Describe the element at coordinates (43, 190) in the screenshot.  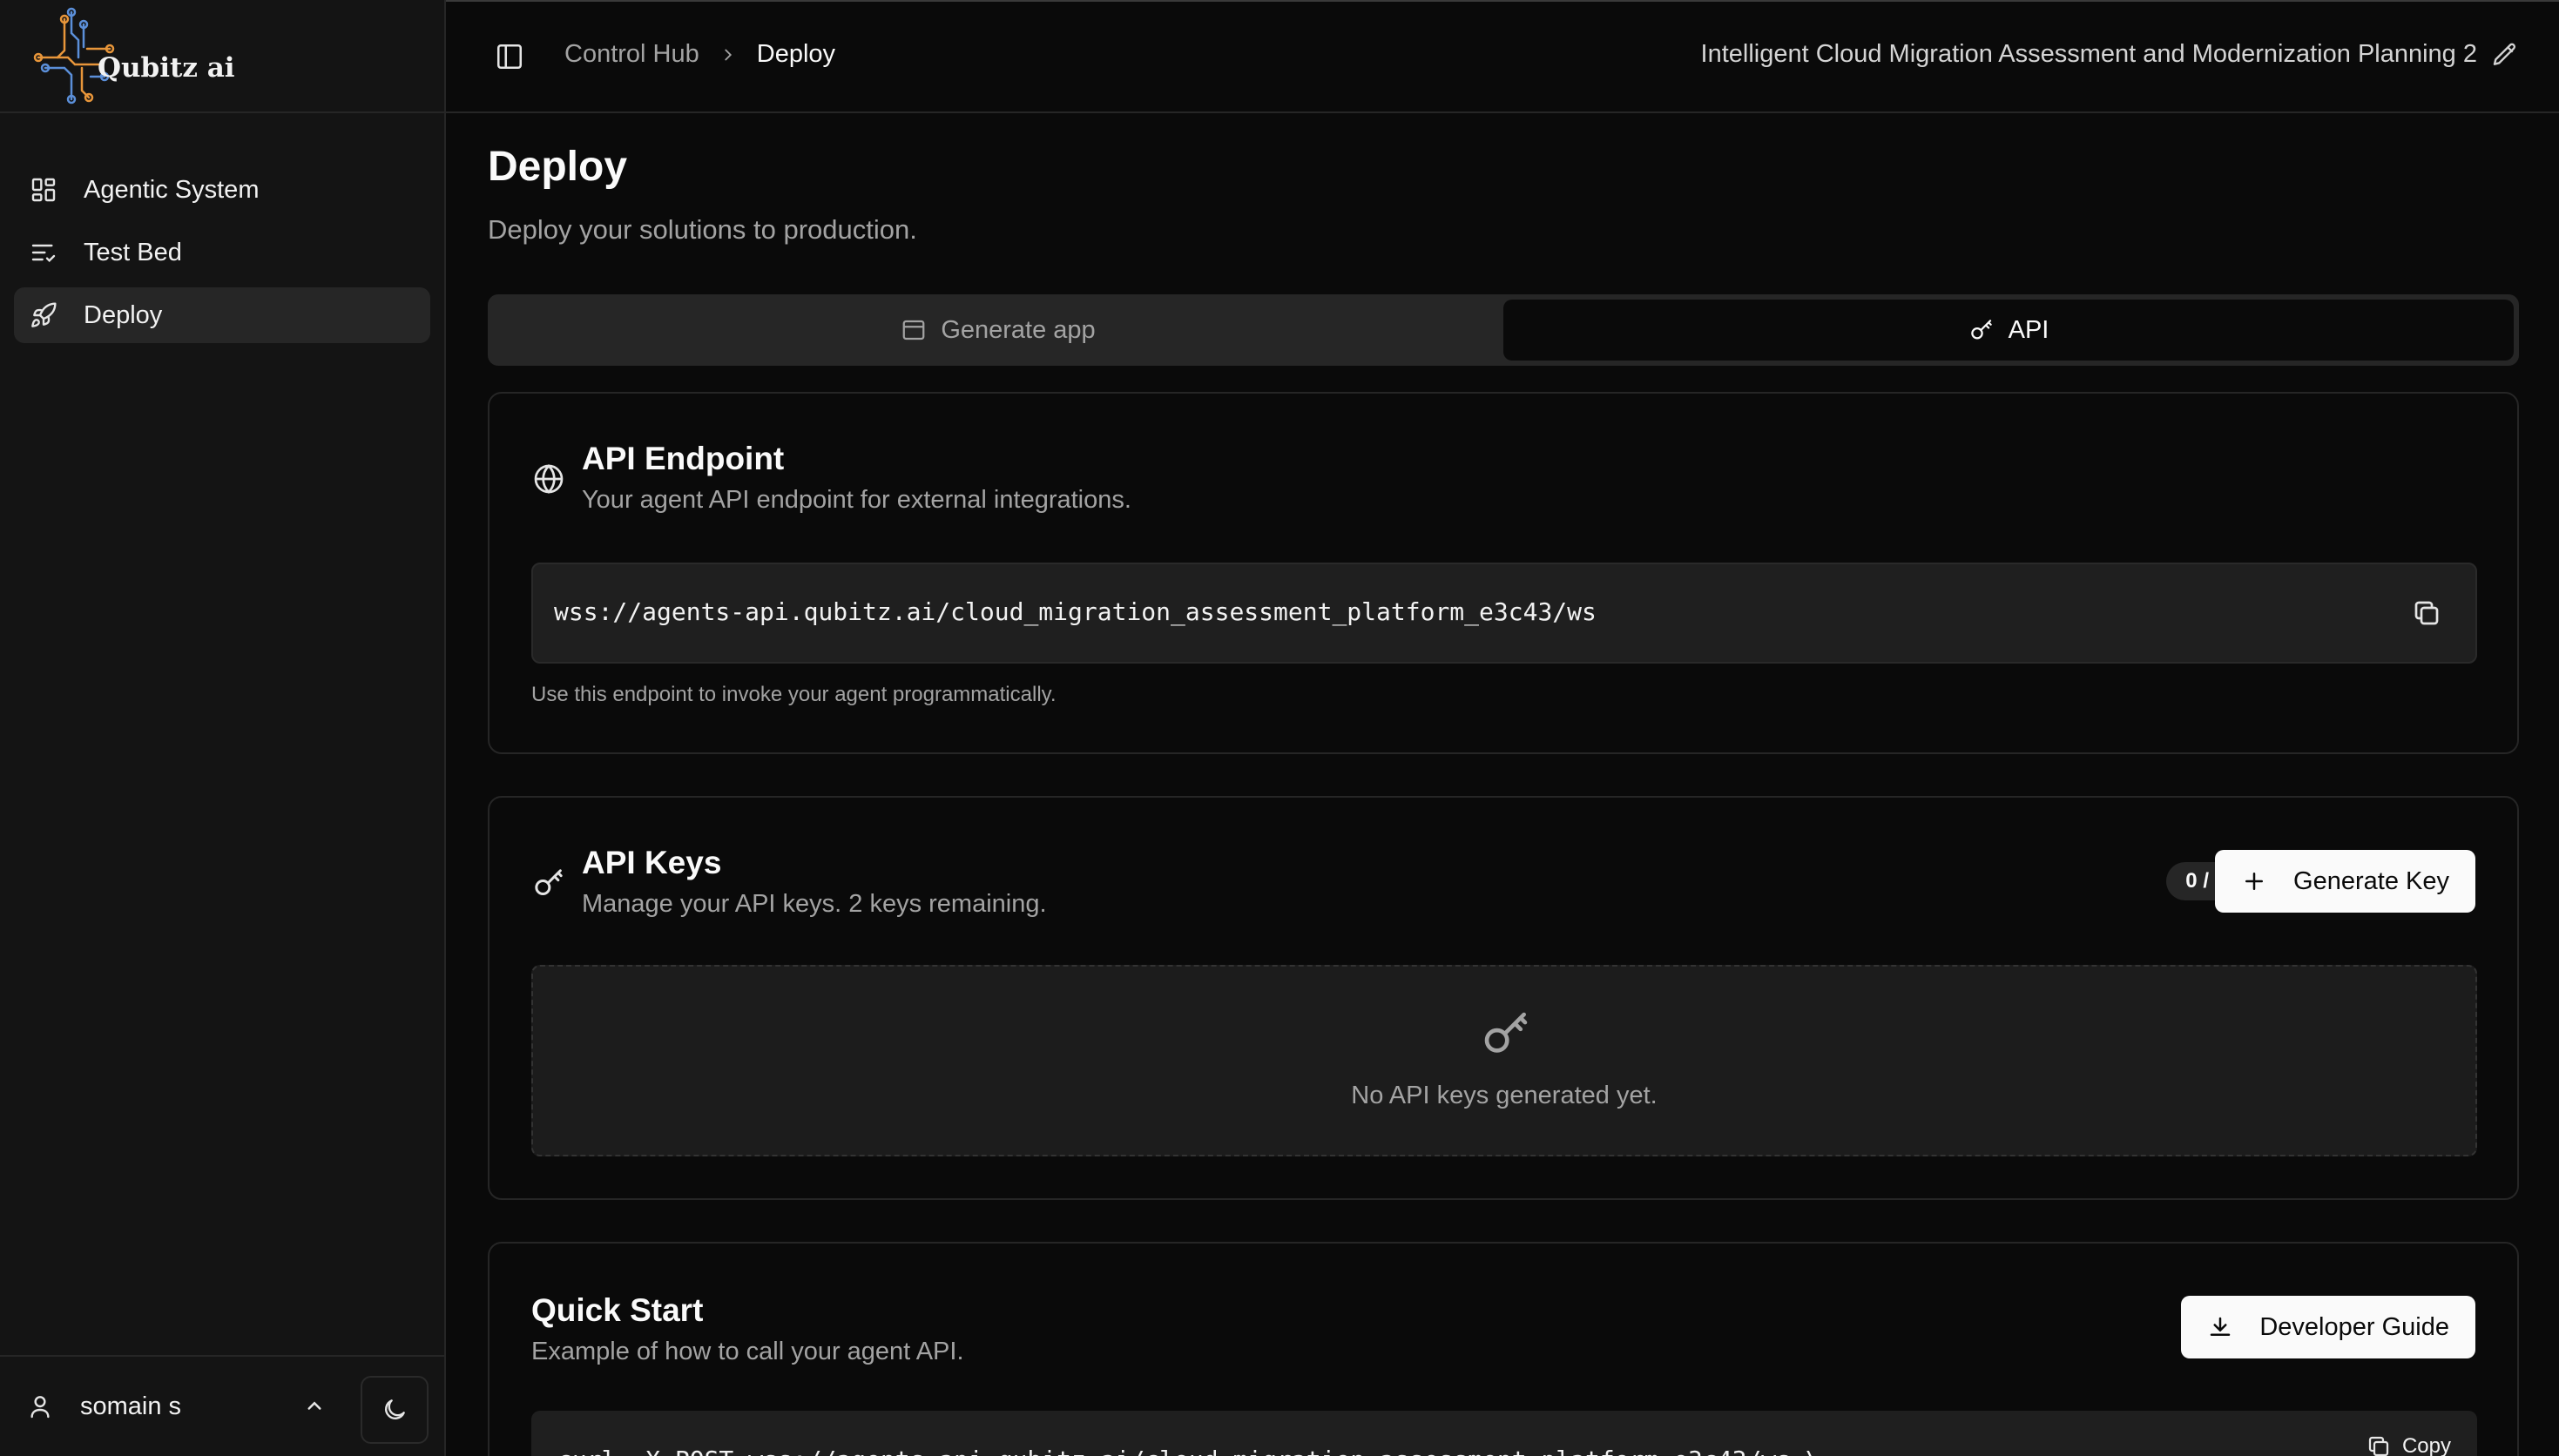
I see `grid-icon` at that location.